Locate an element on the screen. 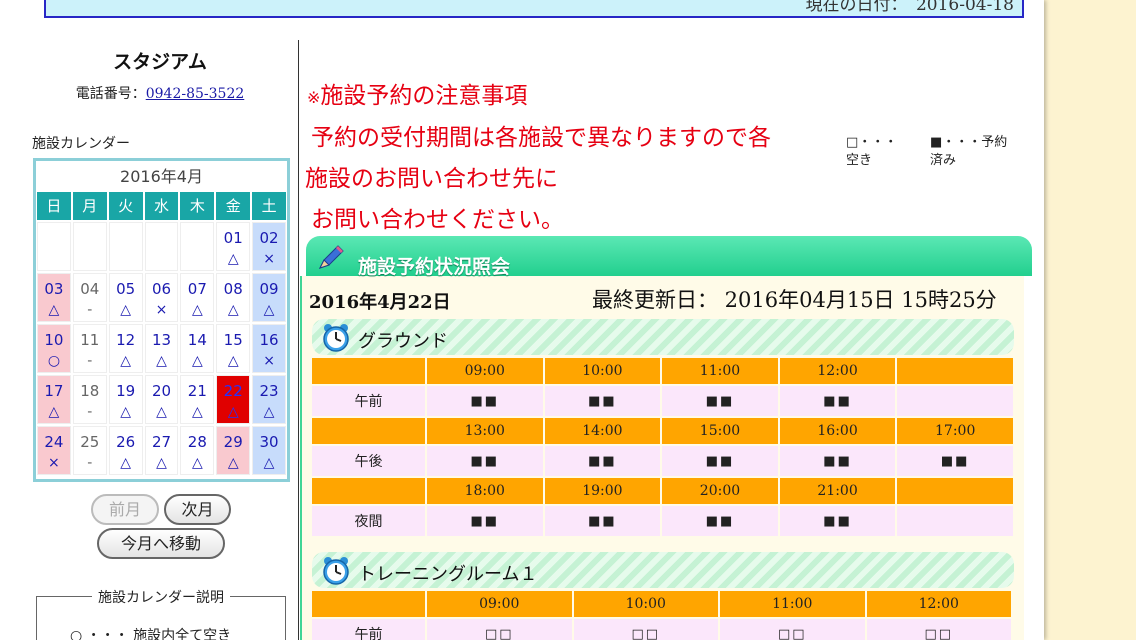  time-slot-header: 13:00 is located at coordinates (485, 431).